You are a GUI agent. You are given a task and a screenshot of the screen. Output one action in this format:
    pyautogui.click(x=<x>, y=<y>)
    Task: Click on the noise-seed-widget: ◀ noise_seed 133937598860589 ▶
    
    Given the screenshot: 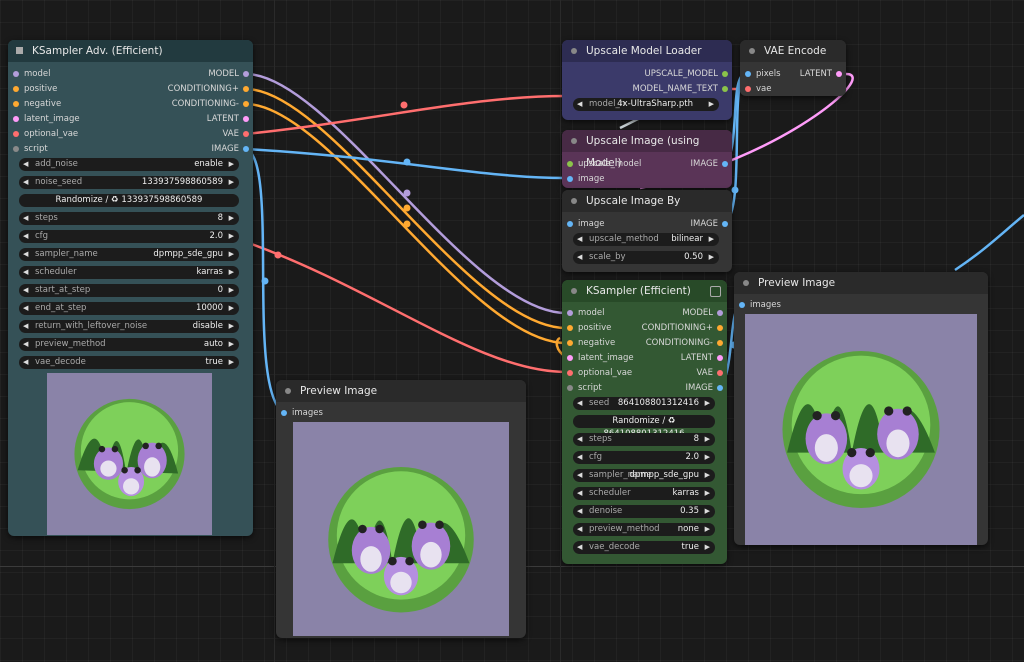 What is the action you would take?
    pyautogui.click(x=129, y=182)
    